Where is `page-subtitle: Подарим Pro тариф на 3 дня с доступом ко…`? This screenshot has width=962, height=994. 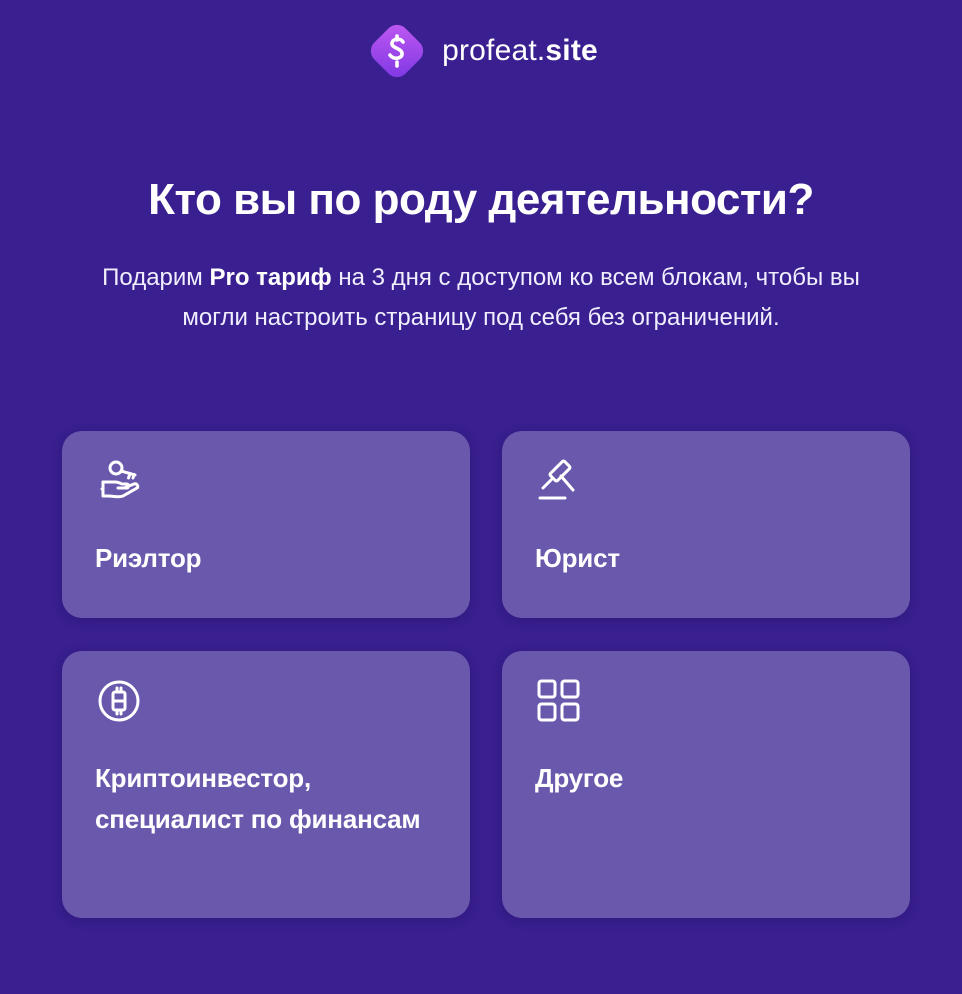 page-subtitle: Подарим Pro тариф на 3 дня с доступом ко… is located at coordinates (481, 298).